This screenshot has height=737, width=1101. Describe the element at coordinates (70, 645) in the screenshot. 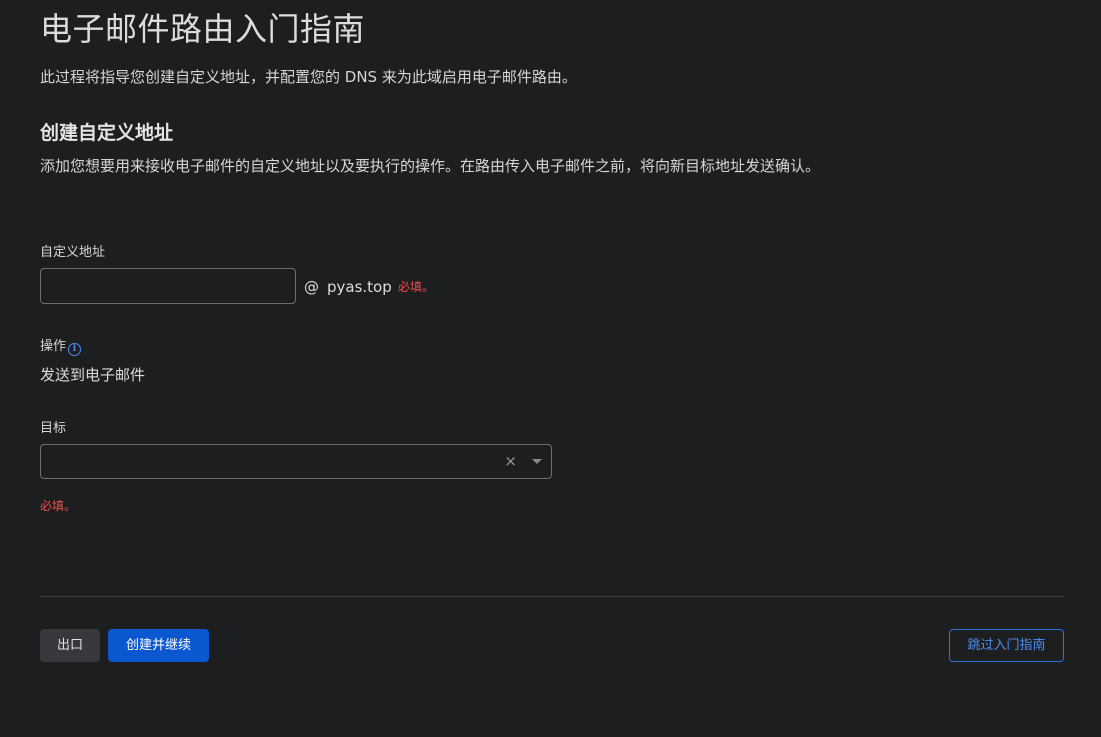

I see `exit-button: 出口` at that location.